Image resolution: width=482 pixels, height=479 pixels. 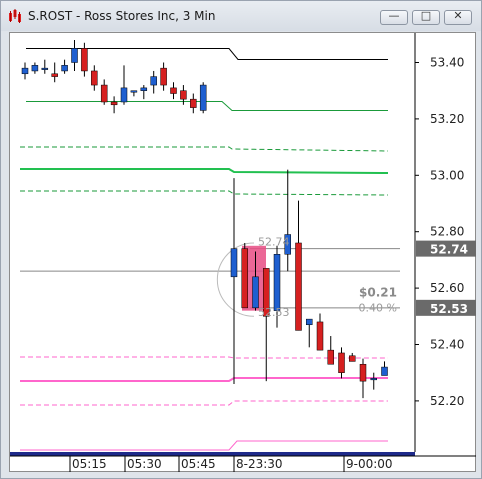 I want to click on pink-support-line, so click(x=204, y=445).